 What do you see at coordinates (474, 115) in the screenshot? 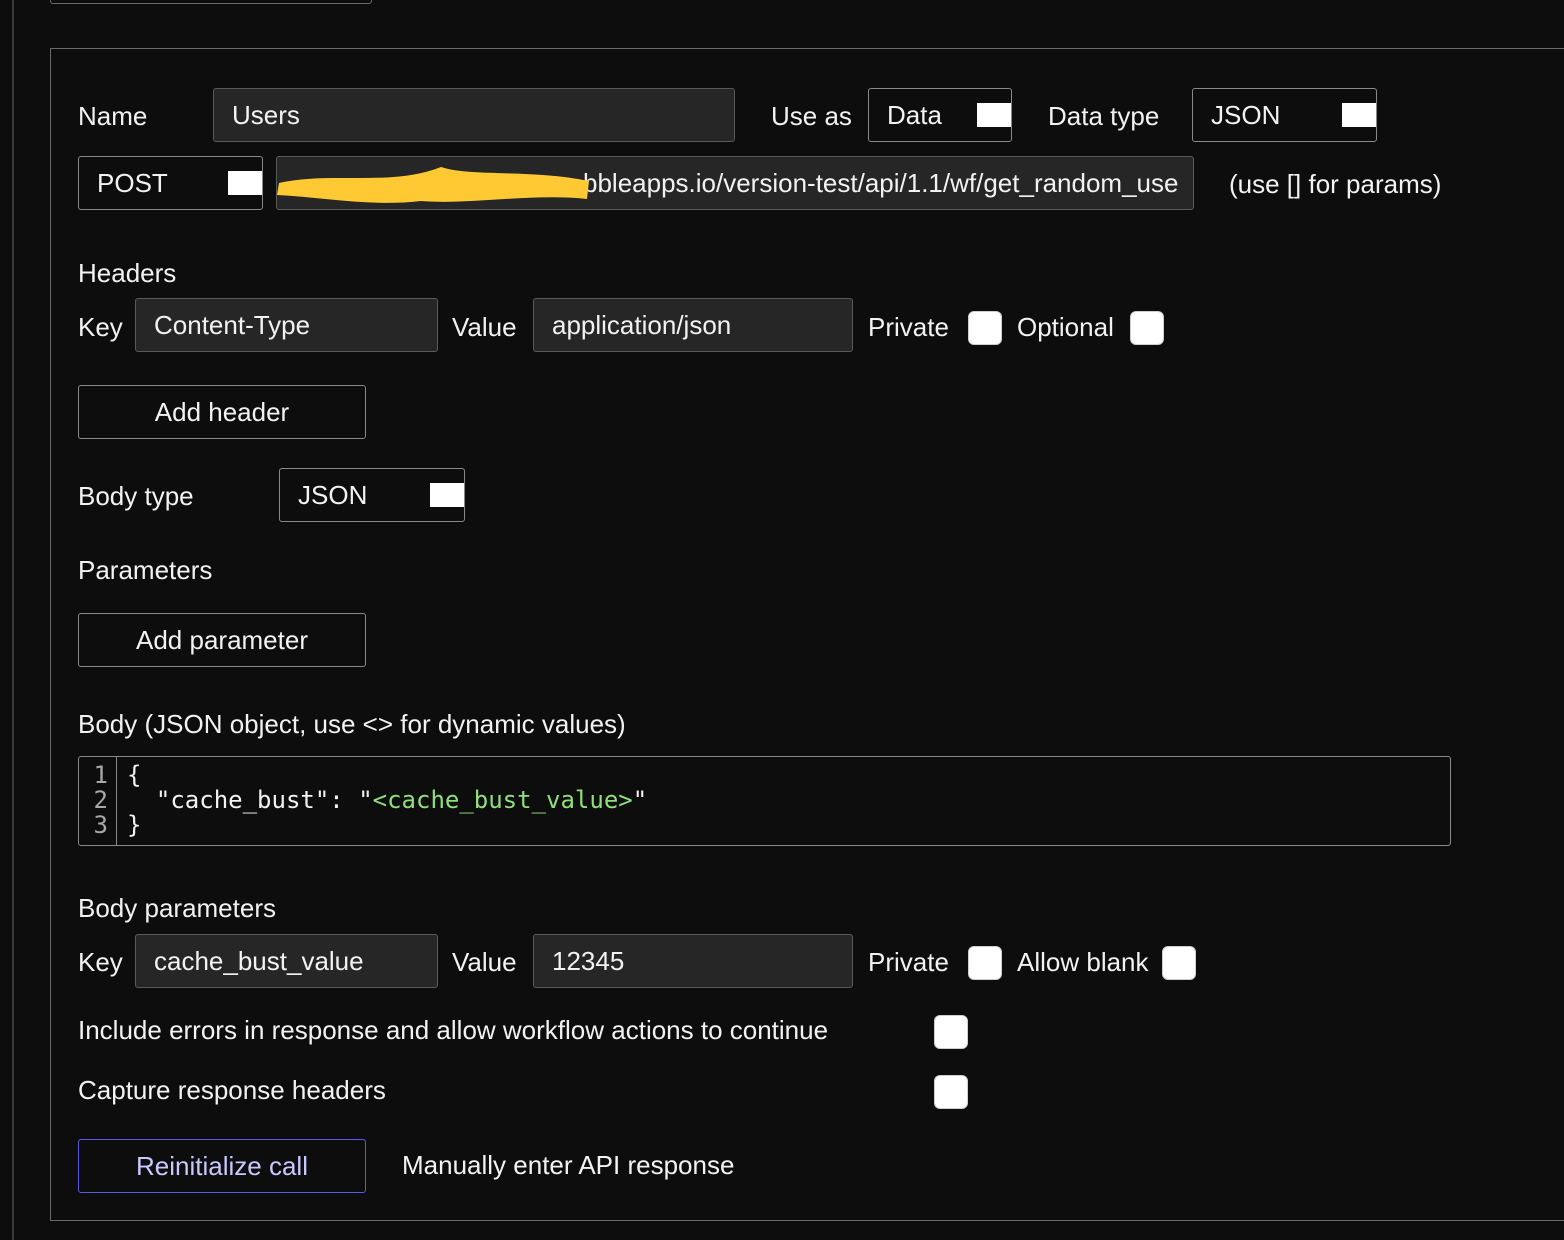
I see `name-input: Users` at bounding box center [474, 115].